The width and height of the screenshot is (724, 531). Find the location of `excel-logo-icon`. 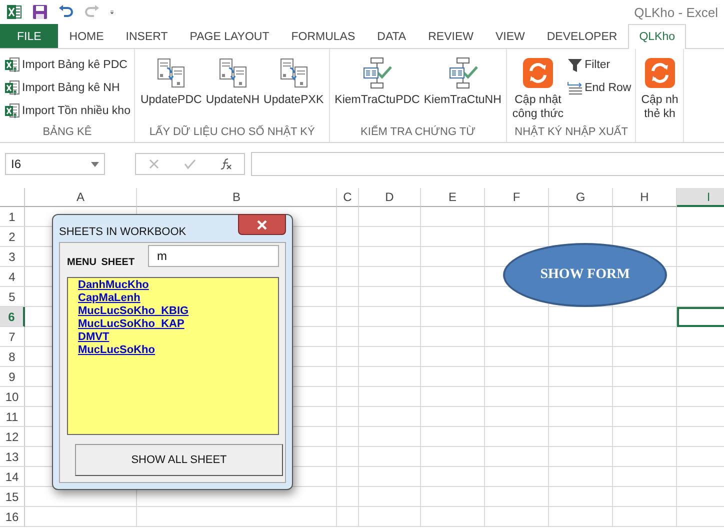

excel-logo-icon is located at coordinates (14, 12).